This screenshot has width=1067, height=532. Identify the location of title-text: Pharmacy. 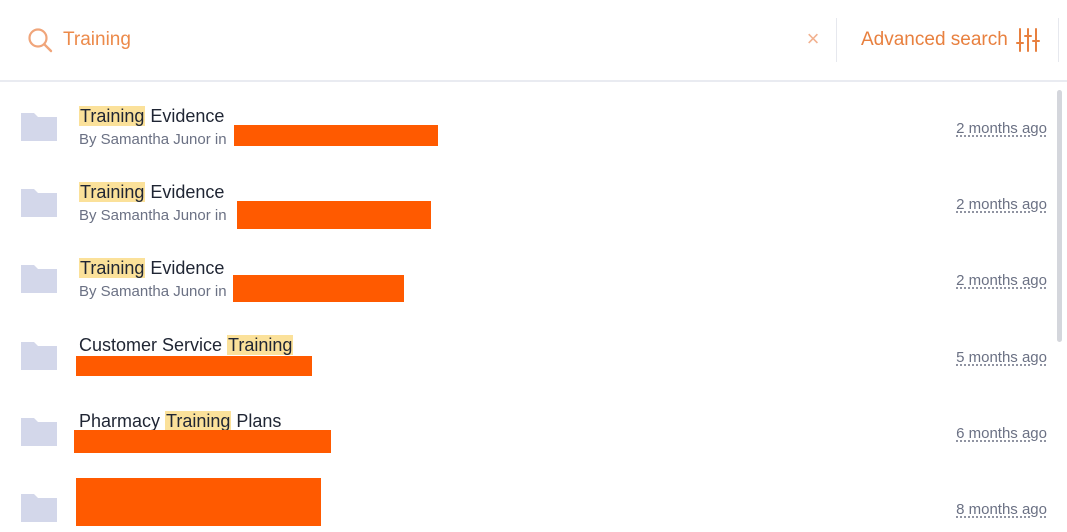
(122, 421).